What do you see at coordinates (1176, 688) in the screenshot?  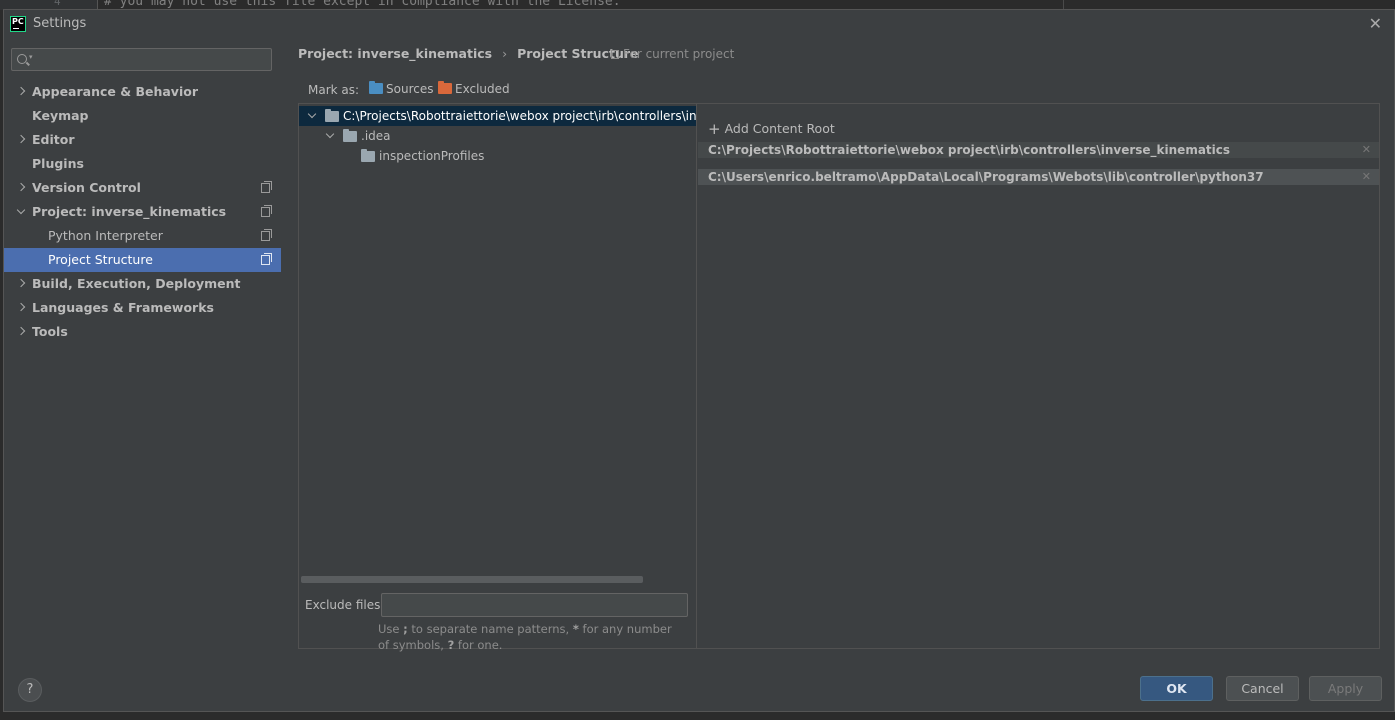 I see `ok-button: OK` at bounding box center [1176, 688].